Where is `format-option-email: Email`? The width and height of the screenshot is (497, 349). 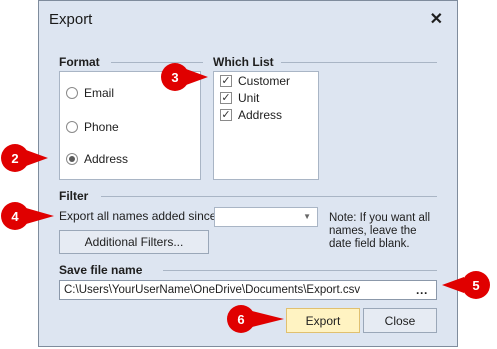 format-option-email: Email is located at coordinates (90, 93).